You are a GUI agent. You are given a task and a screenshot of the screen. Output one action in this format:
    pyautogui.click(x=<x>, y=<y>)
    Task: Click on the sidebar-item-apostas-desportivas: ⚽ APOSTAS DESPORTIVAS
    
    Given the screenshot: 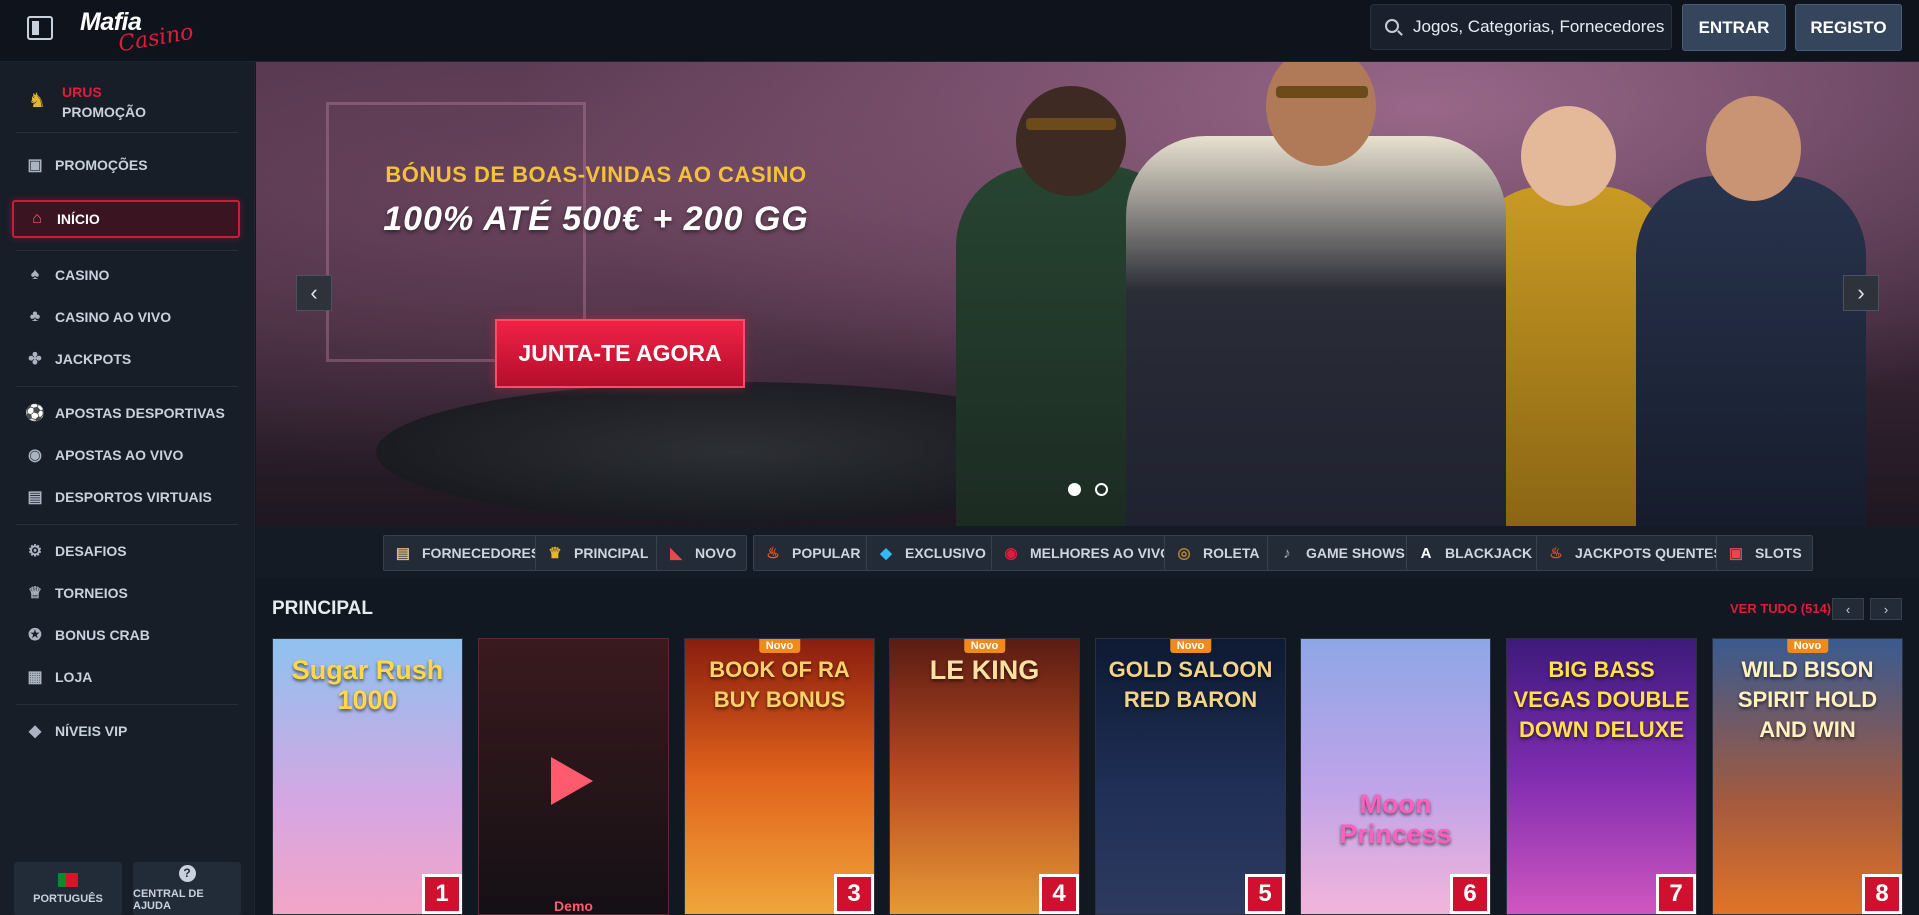 What is the action you would take?
    pyautogui.click(x=126, y=413)
    